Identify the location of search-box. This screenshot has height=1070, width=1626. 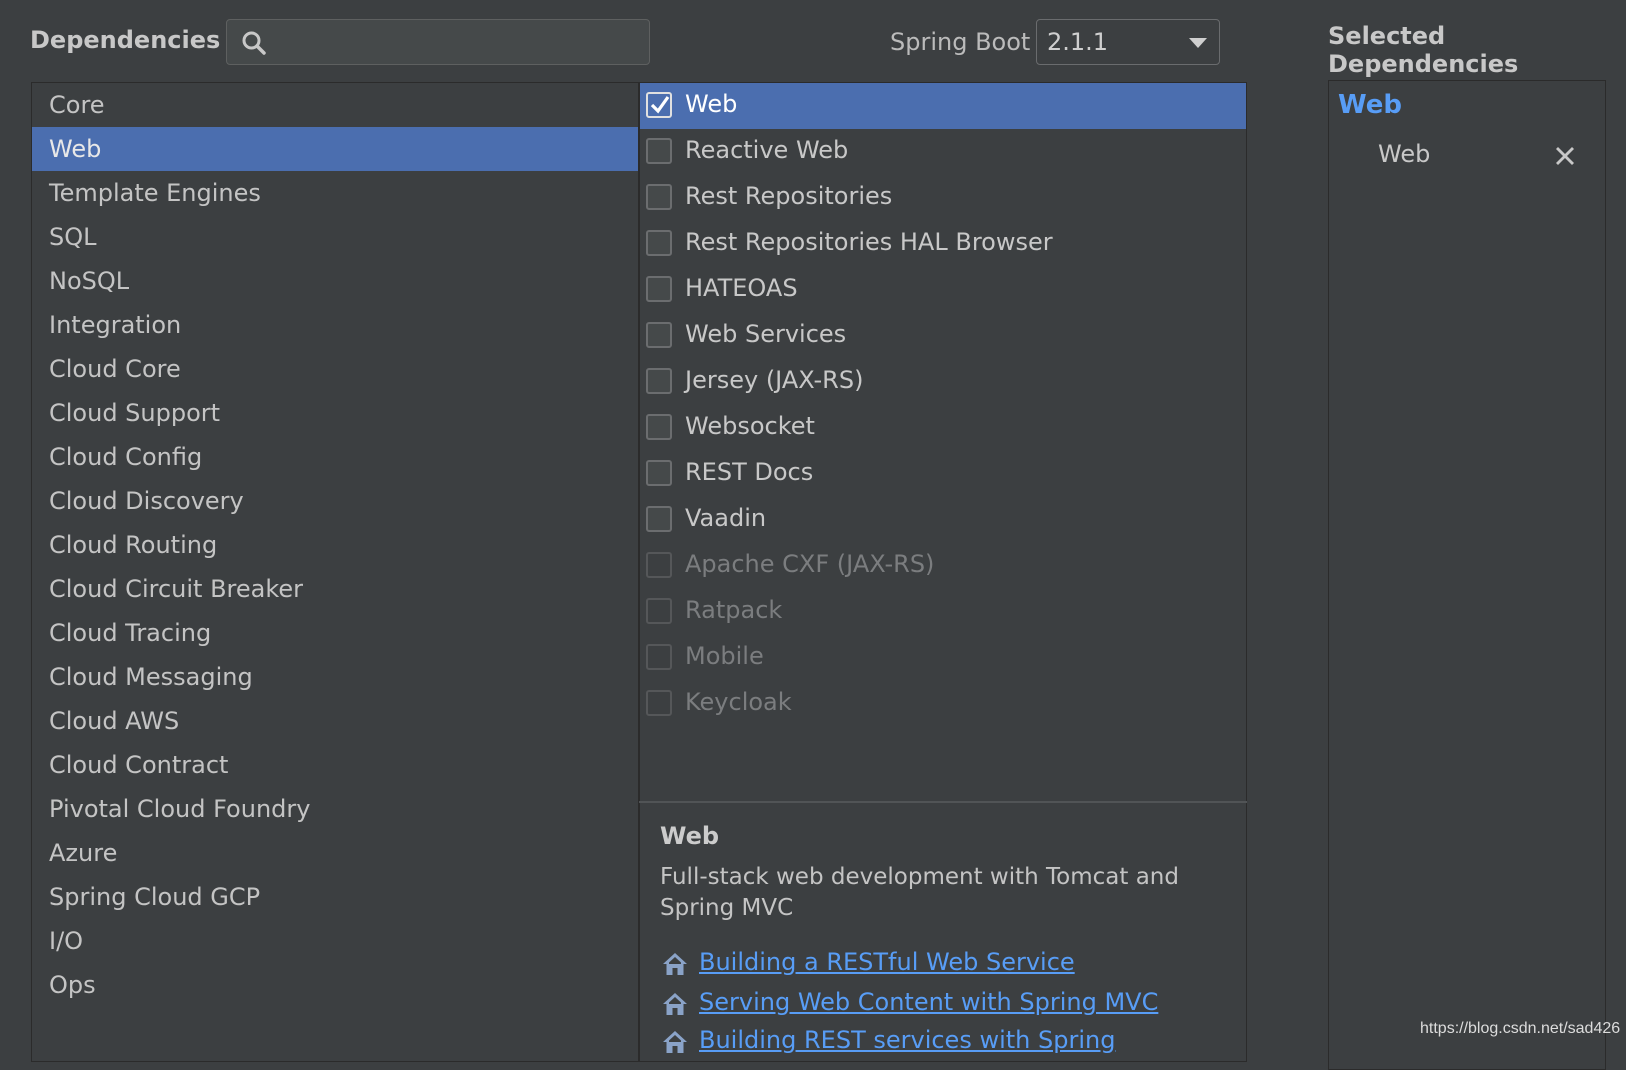
(438, 42).